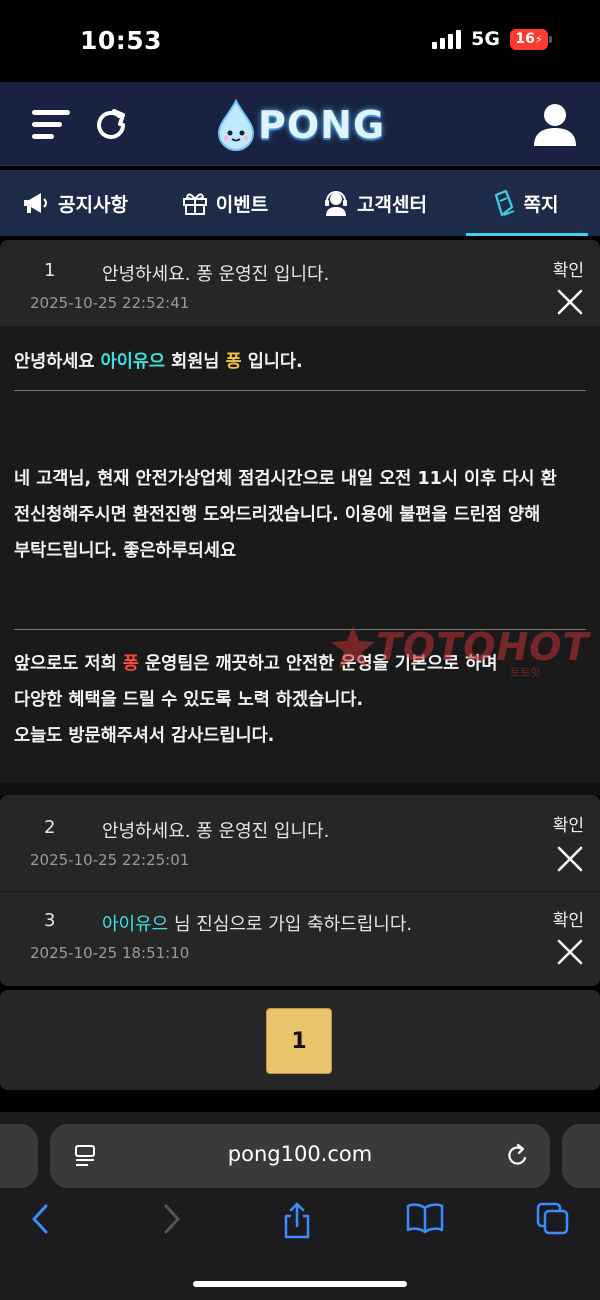  I want to click on previous-tab-preview, so click(19, 1156).